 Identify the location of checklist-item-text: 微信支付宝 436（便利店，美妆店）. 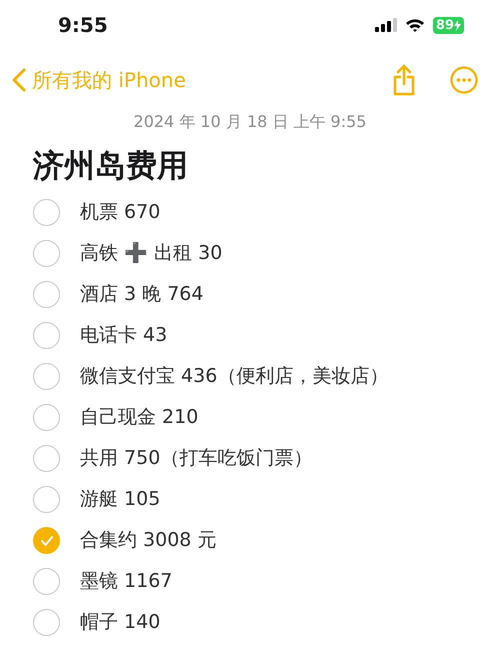
(234, 377).